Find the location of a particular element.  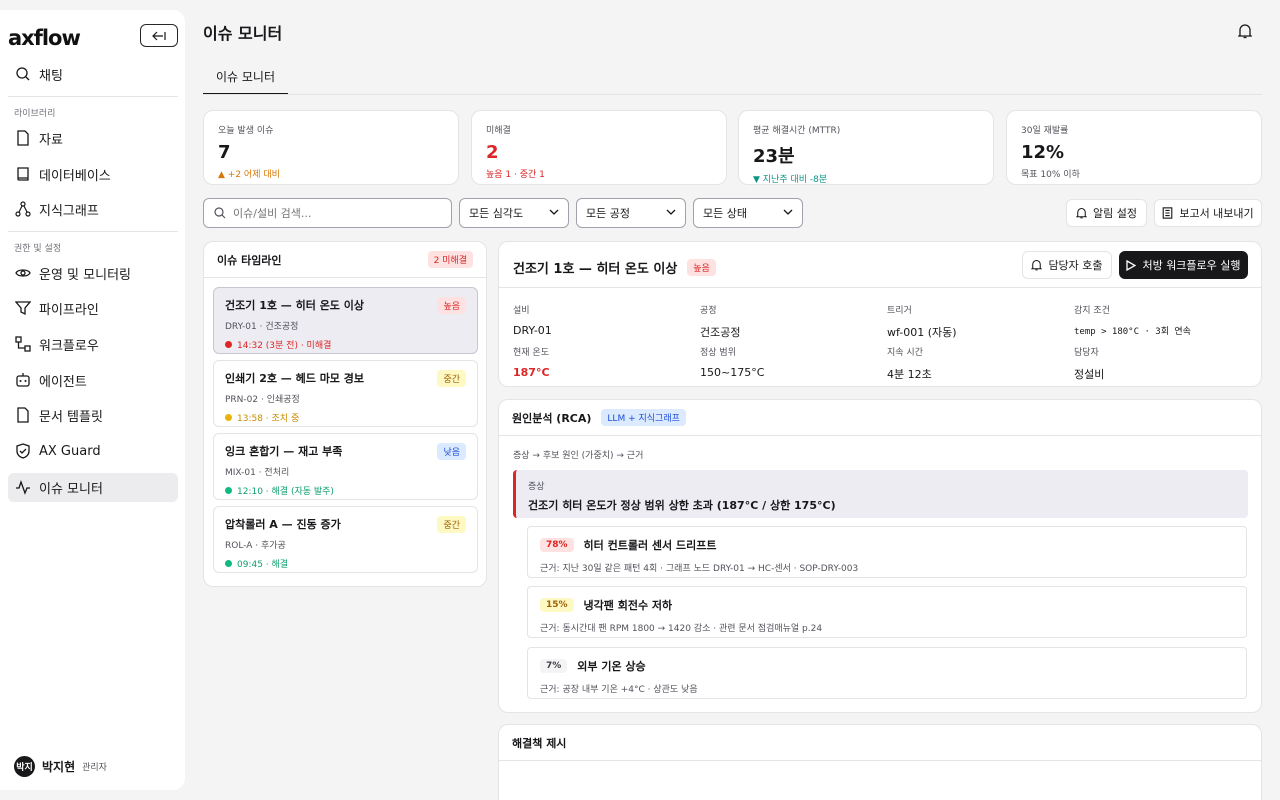

sidebar-item-chat: 채팅 is located at coordinates (93, 74).